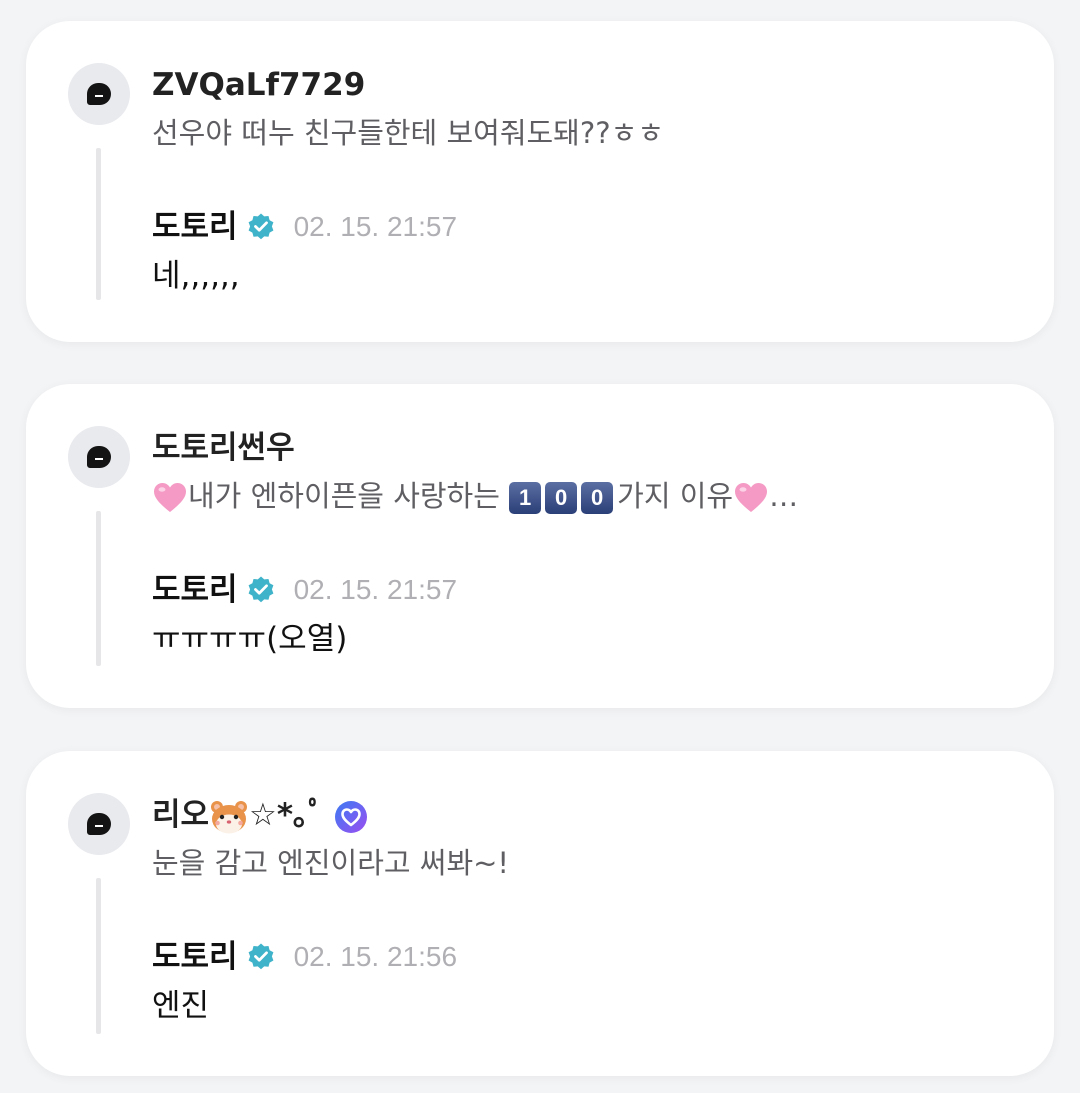 This screenshot has height=1093, width=1080. What do you see at coordinates (525, 498) in the screenshot?
I see `keycap-digit: 1` at bounding box center [525, 498].